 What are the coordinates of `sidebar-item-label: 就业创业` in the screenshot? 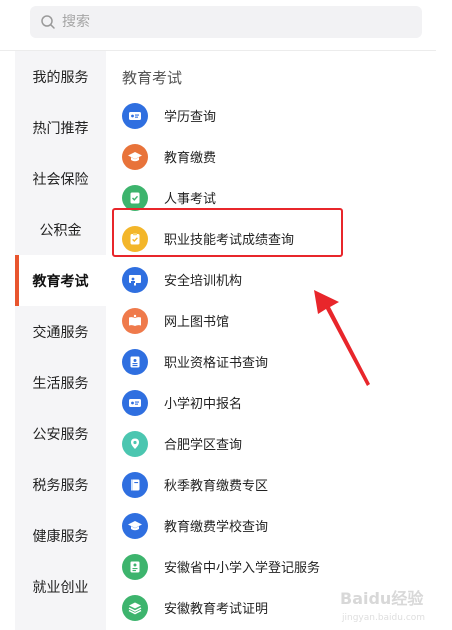 It's located at (60, 587).